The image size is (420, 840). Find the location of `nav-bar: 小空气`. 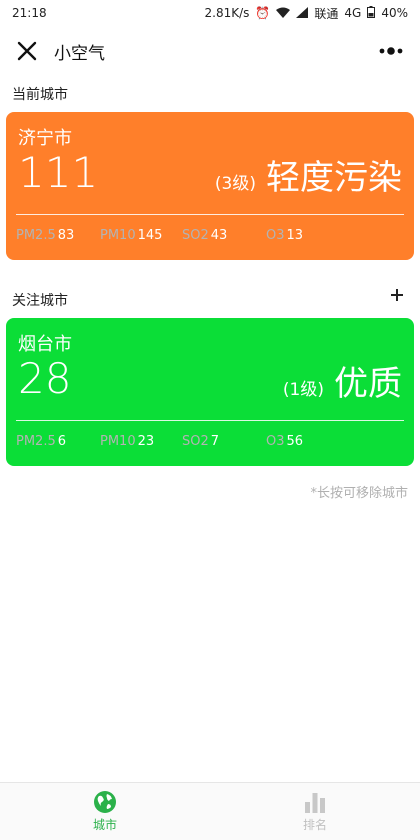

nav-bar: 小空气 is located at coordinates (210, 51).